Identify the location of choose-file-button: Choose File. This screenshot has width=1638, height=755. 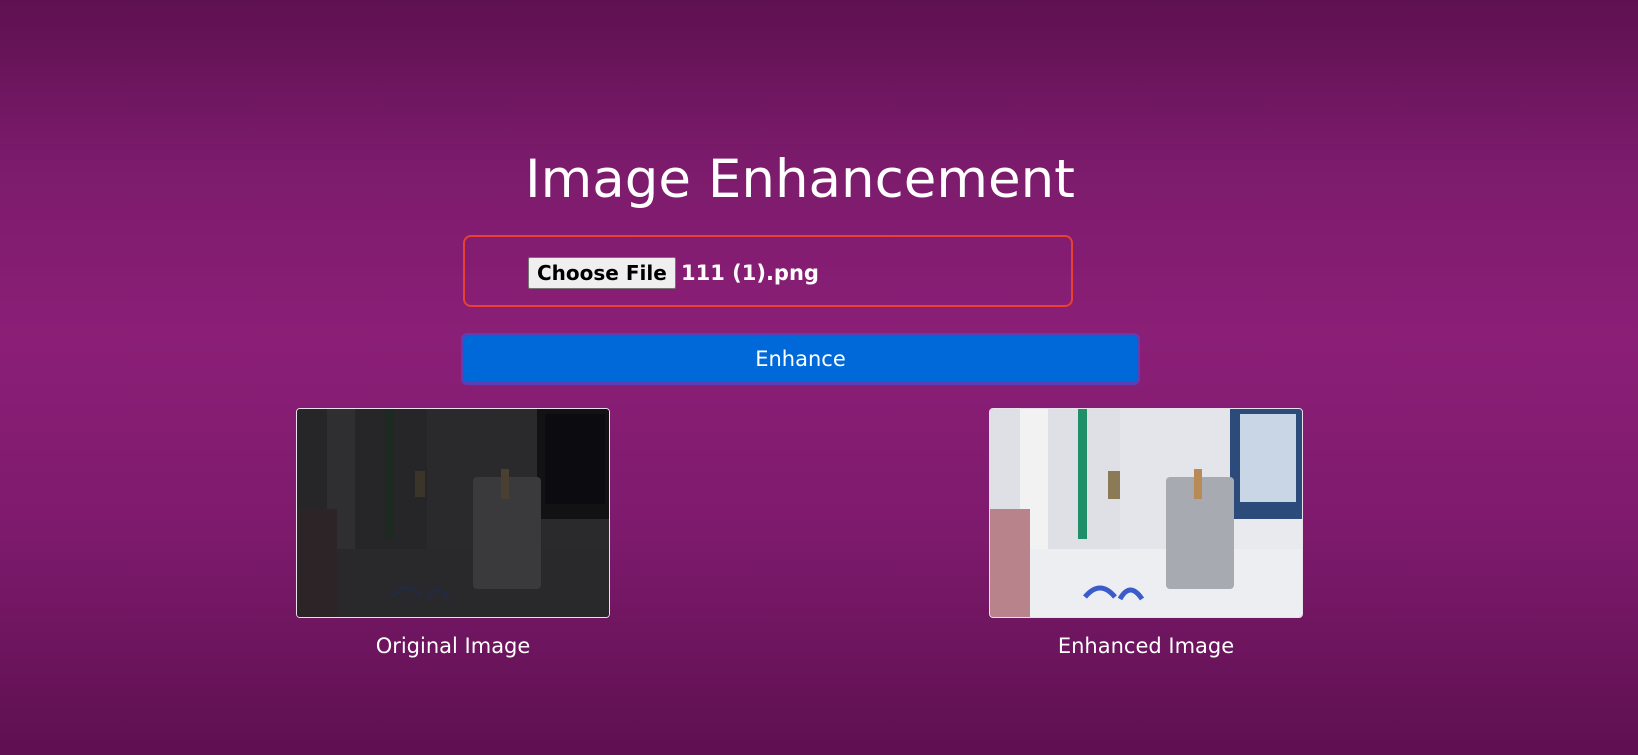
(602, 273).